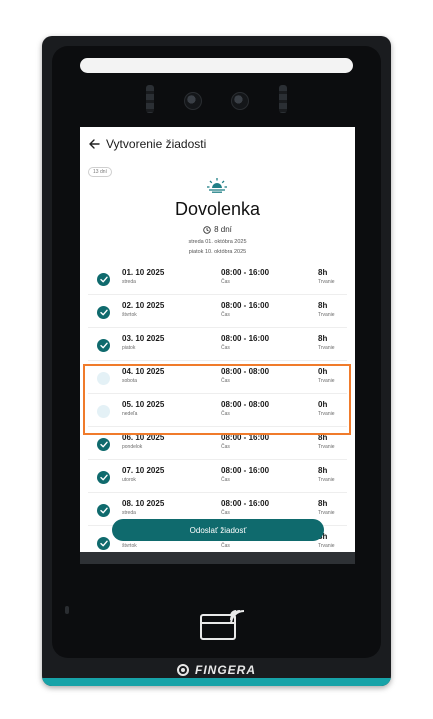  I want to click on row-date: 07. 10 2025, so click(143, 470).